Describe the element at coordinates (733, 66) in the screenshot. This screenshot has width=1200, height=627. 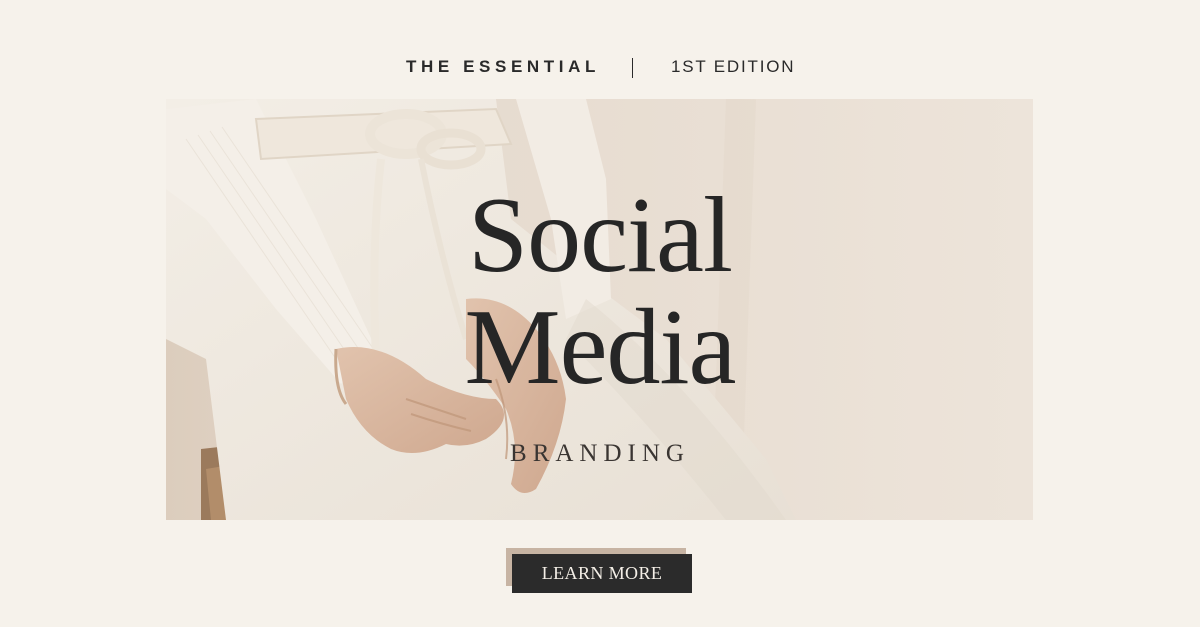
I see `edition-text: 1ST EDITION` at that location.